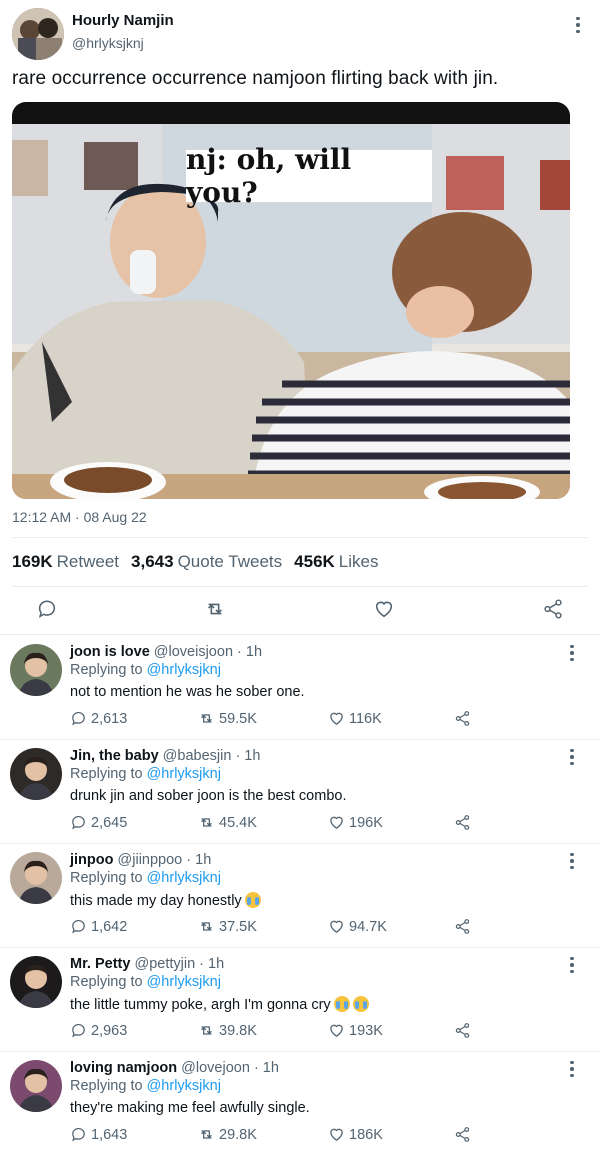 The width and height of the screenshot is (600, 1152). Describe the element at coordinates (366, 1030) in the screenshot. I see `like-count: 193K` at that location.